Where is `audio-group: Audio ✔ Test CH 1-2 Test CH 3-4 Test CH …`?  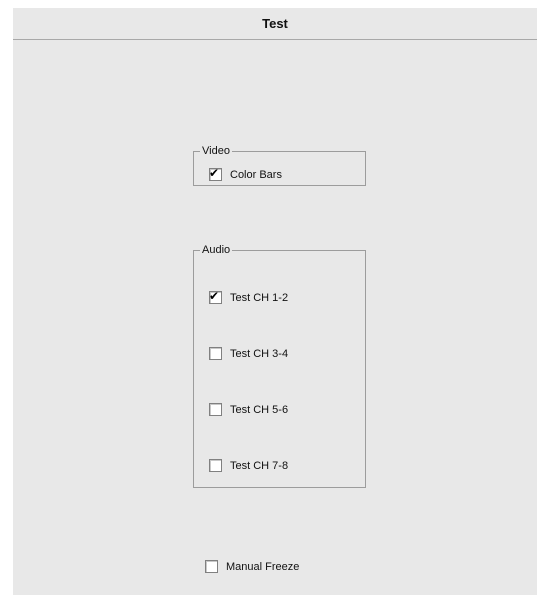 audio-group: Audio ✔ Test CH 1-2 Test CH 3-4 Test CH … is located at coordinates (279, 366).